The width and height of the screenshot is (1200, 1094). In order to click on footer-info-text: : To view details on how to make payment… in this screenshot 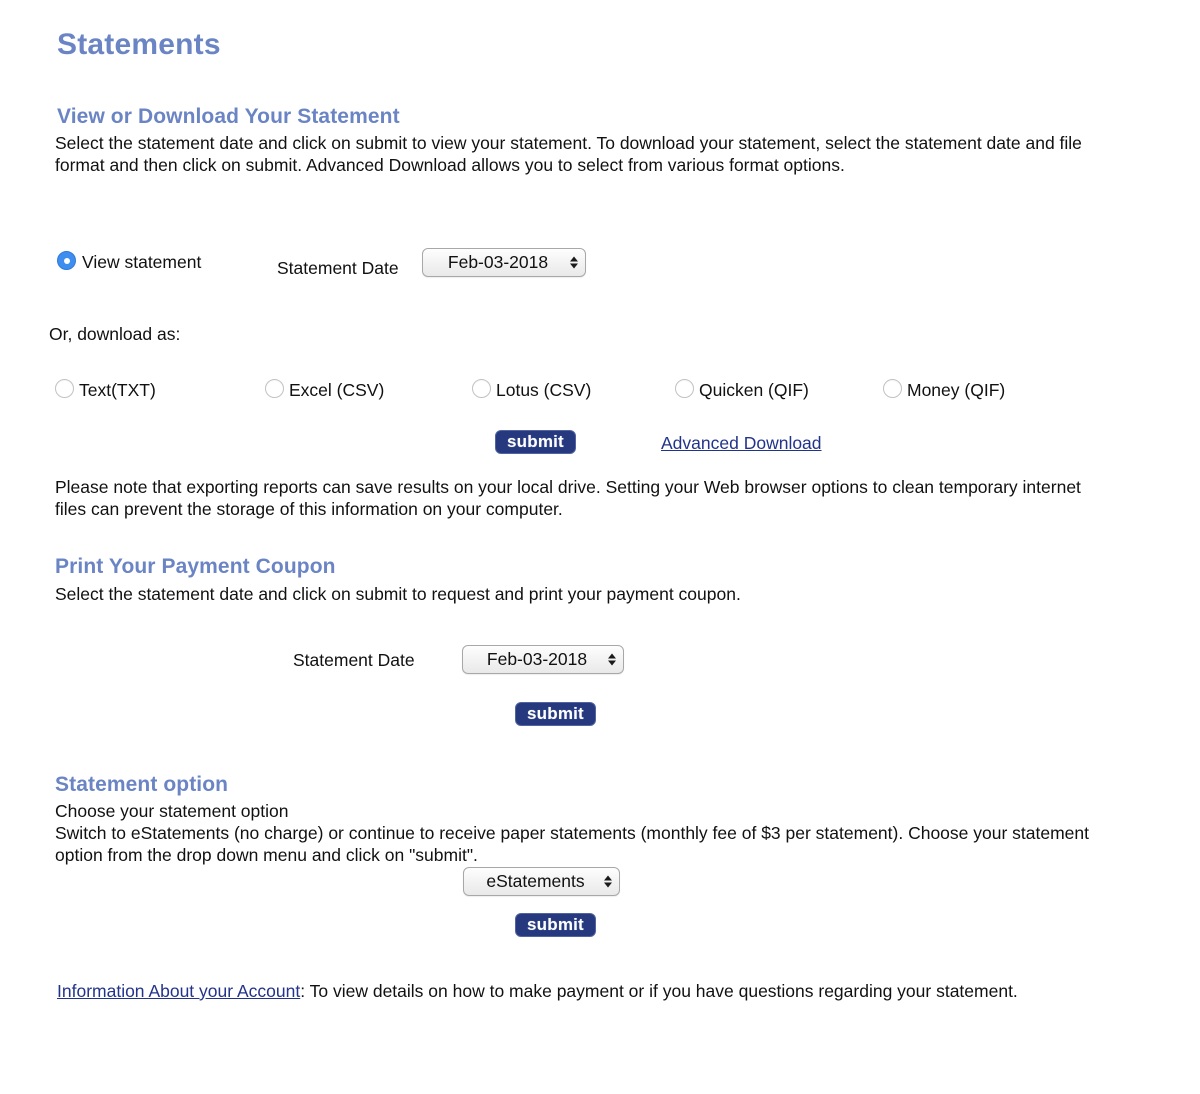, I will do `click(659, 991)`.